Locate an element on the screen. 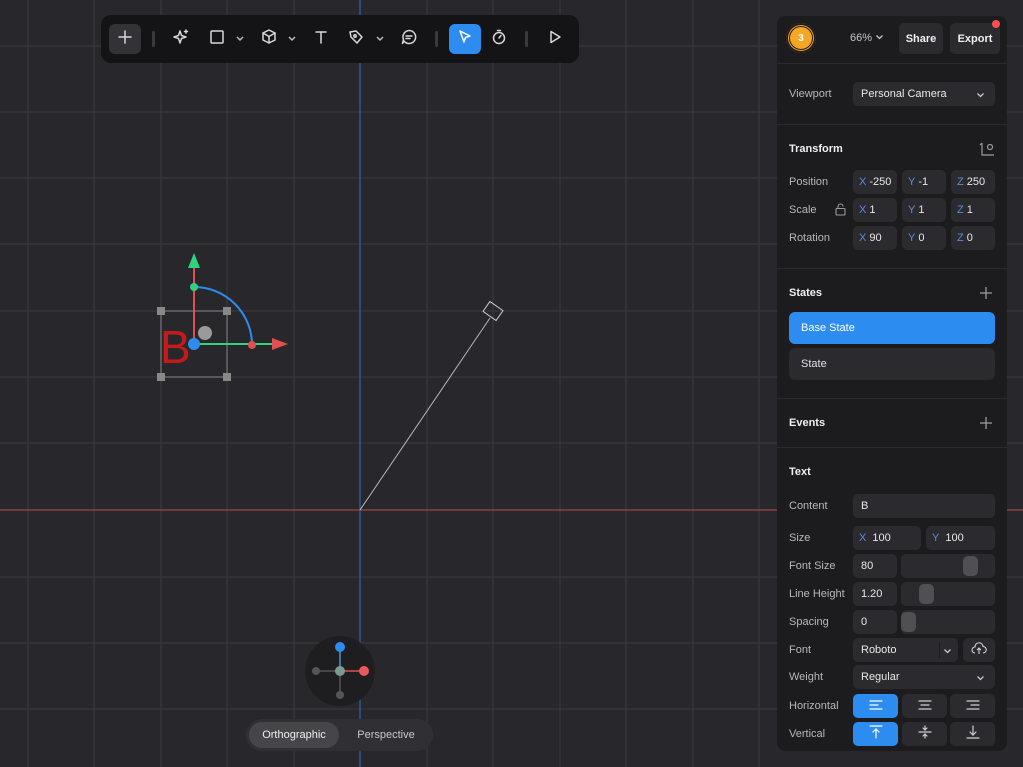 The height and width of the screenshot is (767, 1023). content-label: Content is located at coordinates (808, 506).